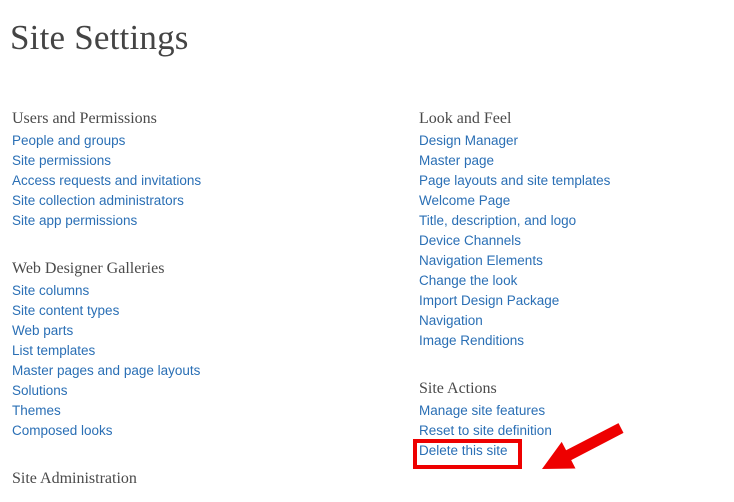 Image resolution: width=734 pixels, height=502 pixels. What do you see at coordinates (177, 221) in the screenshot?
I see `list-item: Site app permissions` at bounding box center [177, 221].